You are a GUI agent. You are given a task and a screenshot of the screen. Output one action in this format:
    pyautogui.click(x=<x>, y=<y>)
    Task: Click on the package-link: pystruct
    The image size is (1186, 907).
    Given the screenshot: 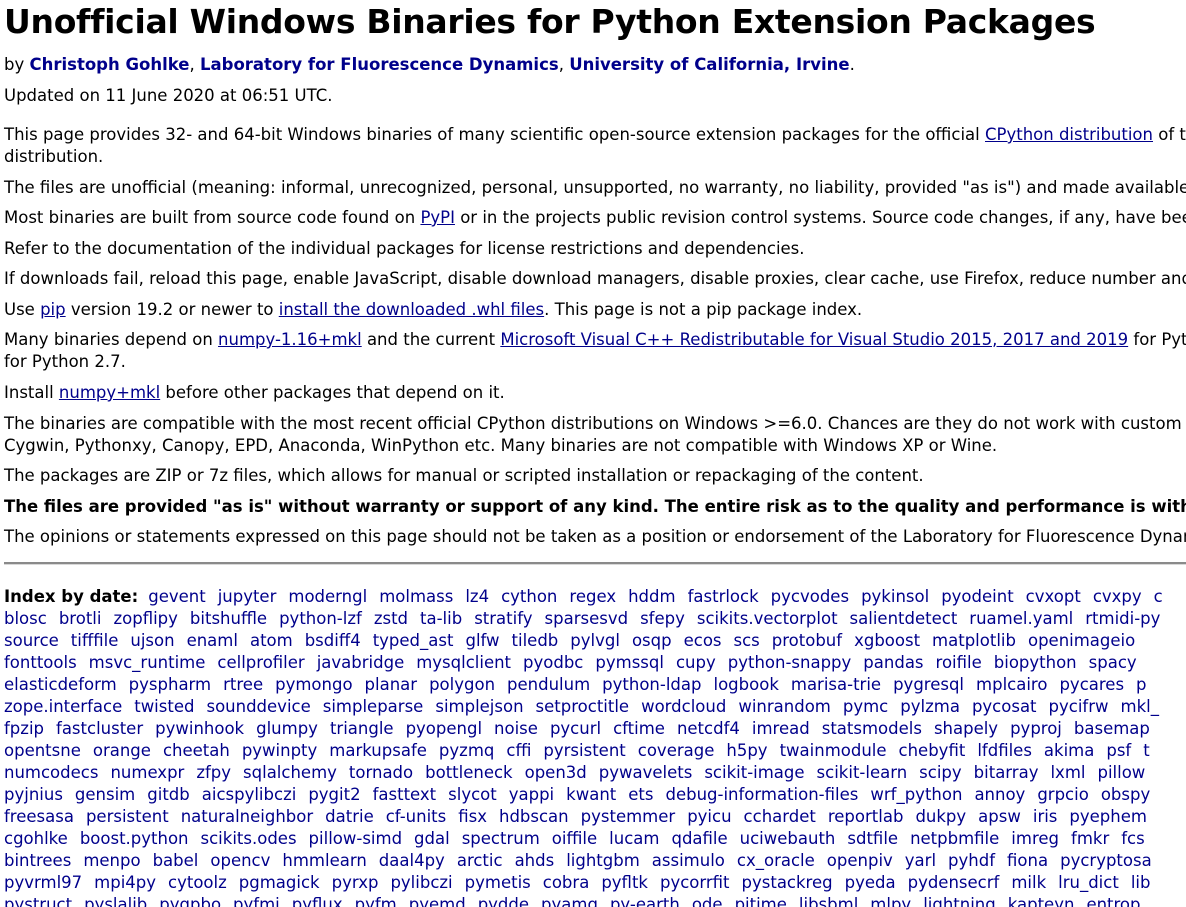 What is the action you would take?
    pyautogui.click(x=38, y=901)
    